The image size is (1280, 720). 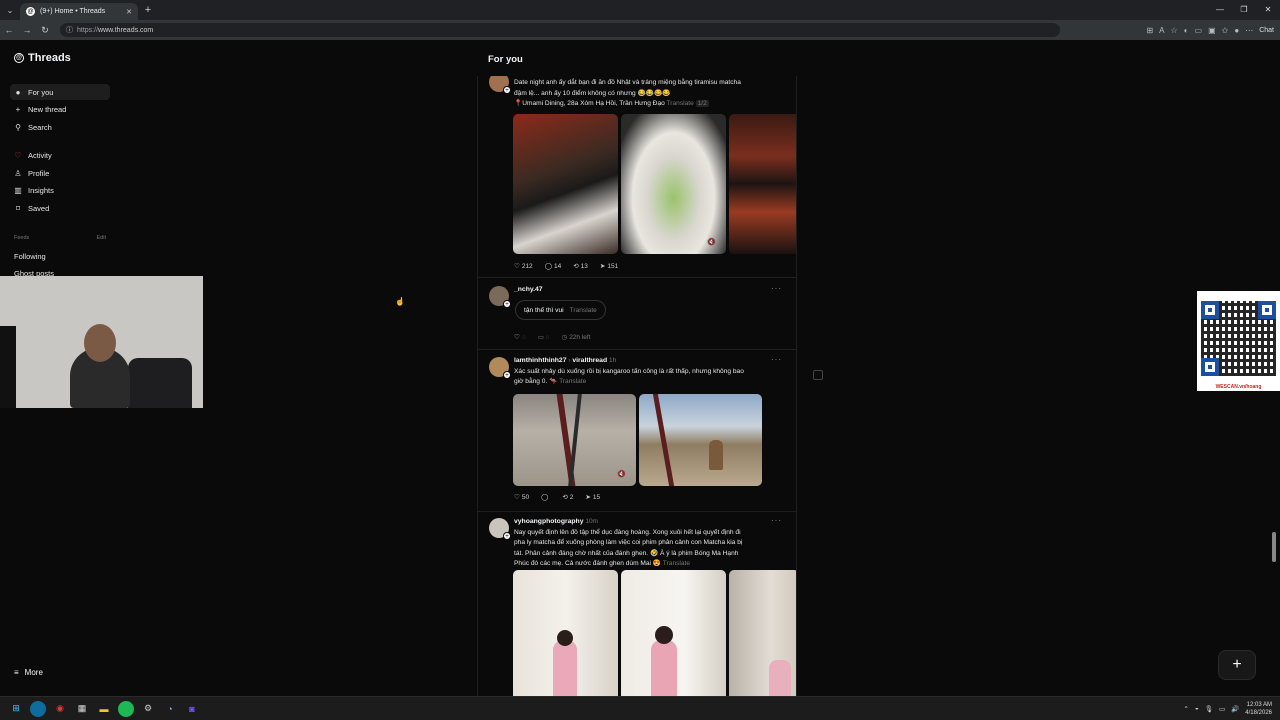 I want to click on comment-button: ◯ 14, so click(x=553, y=266).